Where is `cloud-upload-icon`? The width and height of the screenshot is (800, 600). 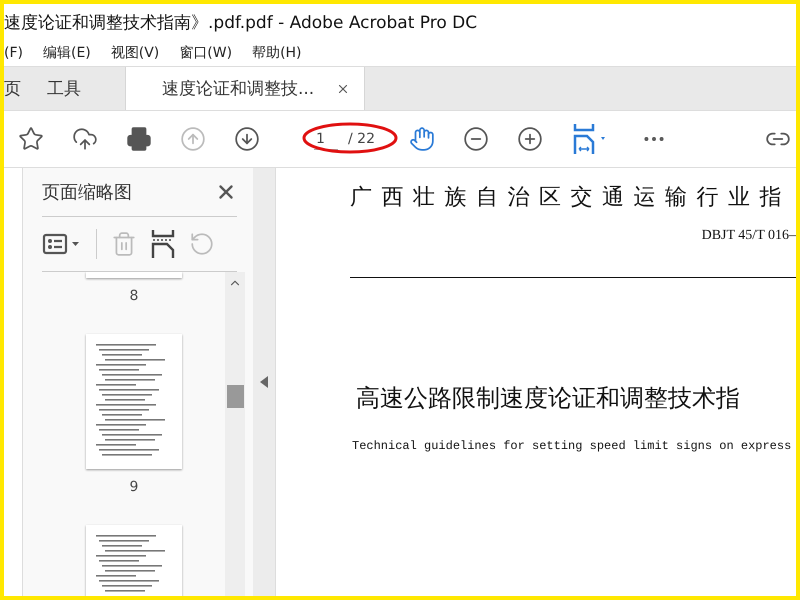
cloud-upload-icon is located at coordinates (85, 139).